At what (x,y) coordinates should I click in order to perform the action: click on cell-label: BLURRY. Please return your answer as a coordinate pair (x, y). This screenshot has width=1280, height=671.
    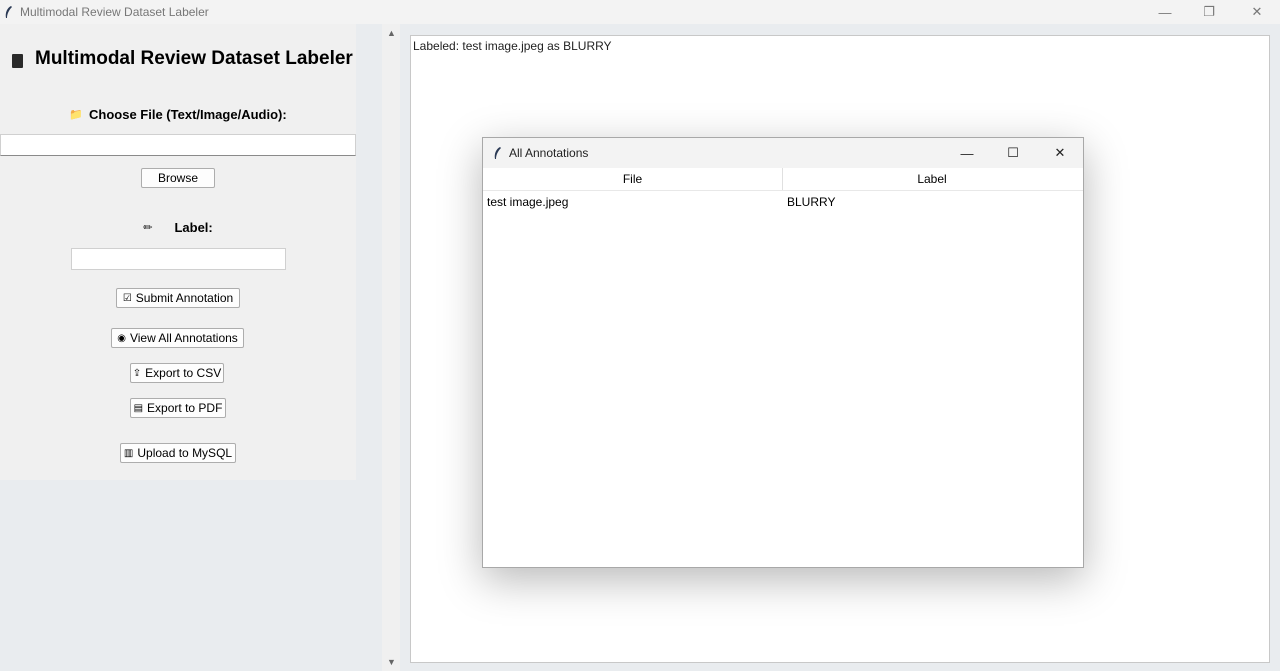
    Looking at the image, I should click on (811, 202).